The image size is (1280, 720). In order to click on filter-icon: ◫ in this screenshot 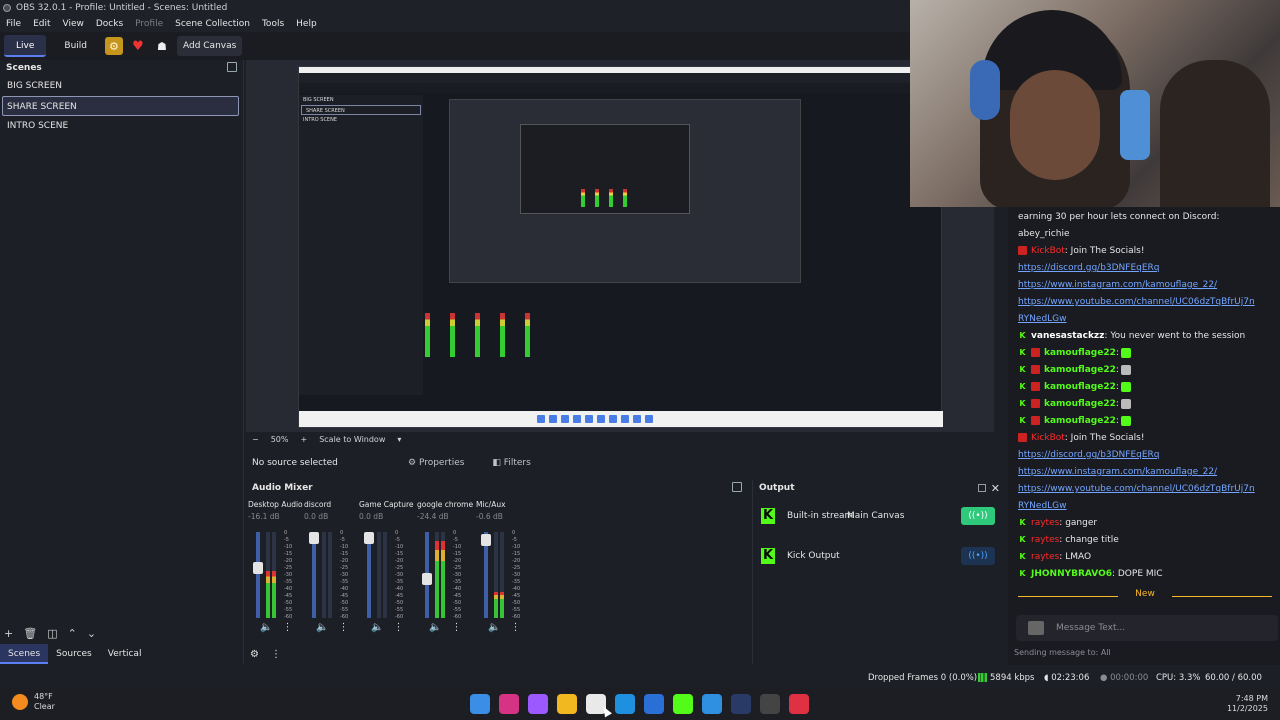, I will do `click(52, 633)`.